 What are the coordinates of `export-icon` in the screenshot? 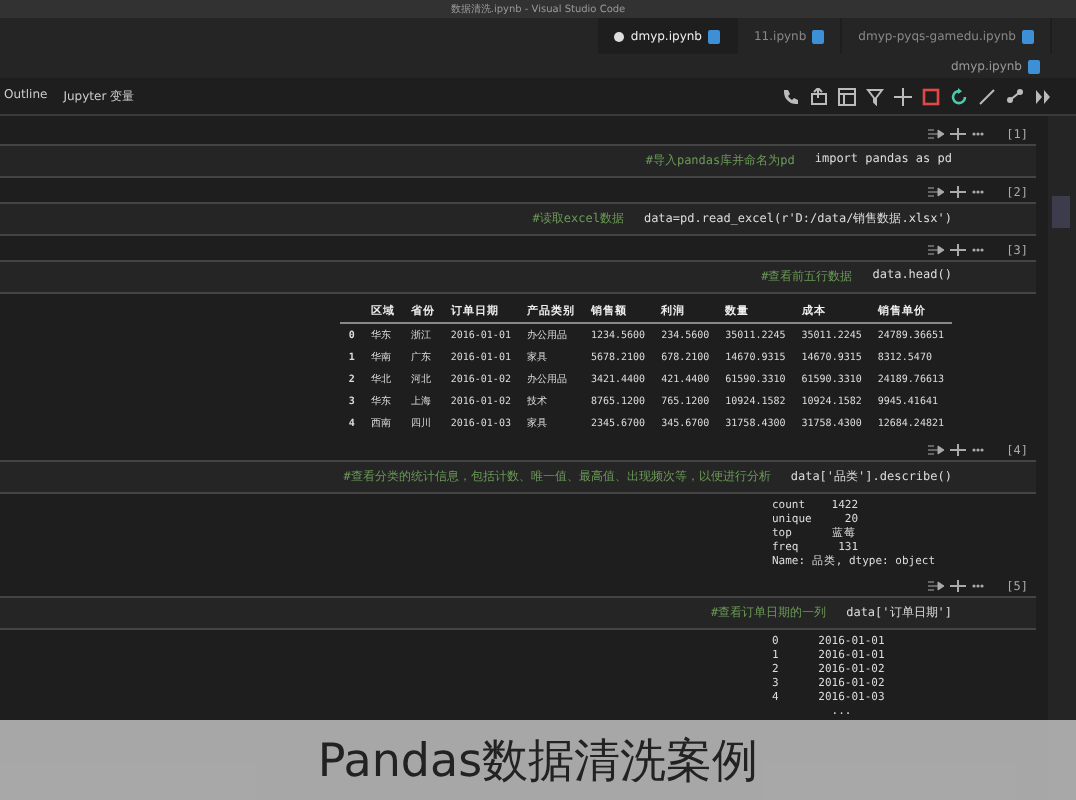 It's located at (819, 96).